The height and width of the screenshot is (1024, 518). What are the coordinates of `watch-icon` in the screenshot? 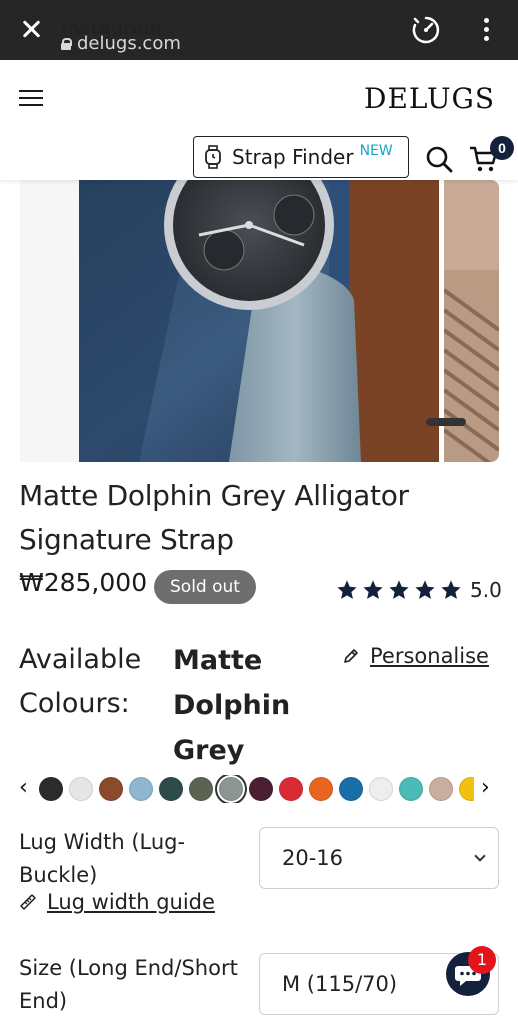 It's located at (213, 157).